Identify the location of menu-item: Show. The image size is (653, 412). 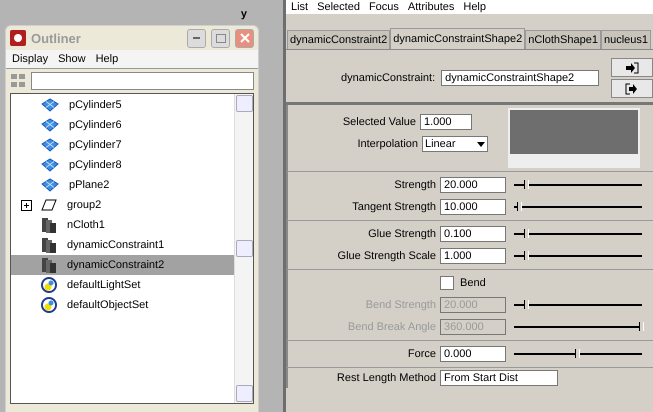
(72, 59).